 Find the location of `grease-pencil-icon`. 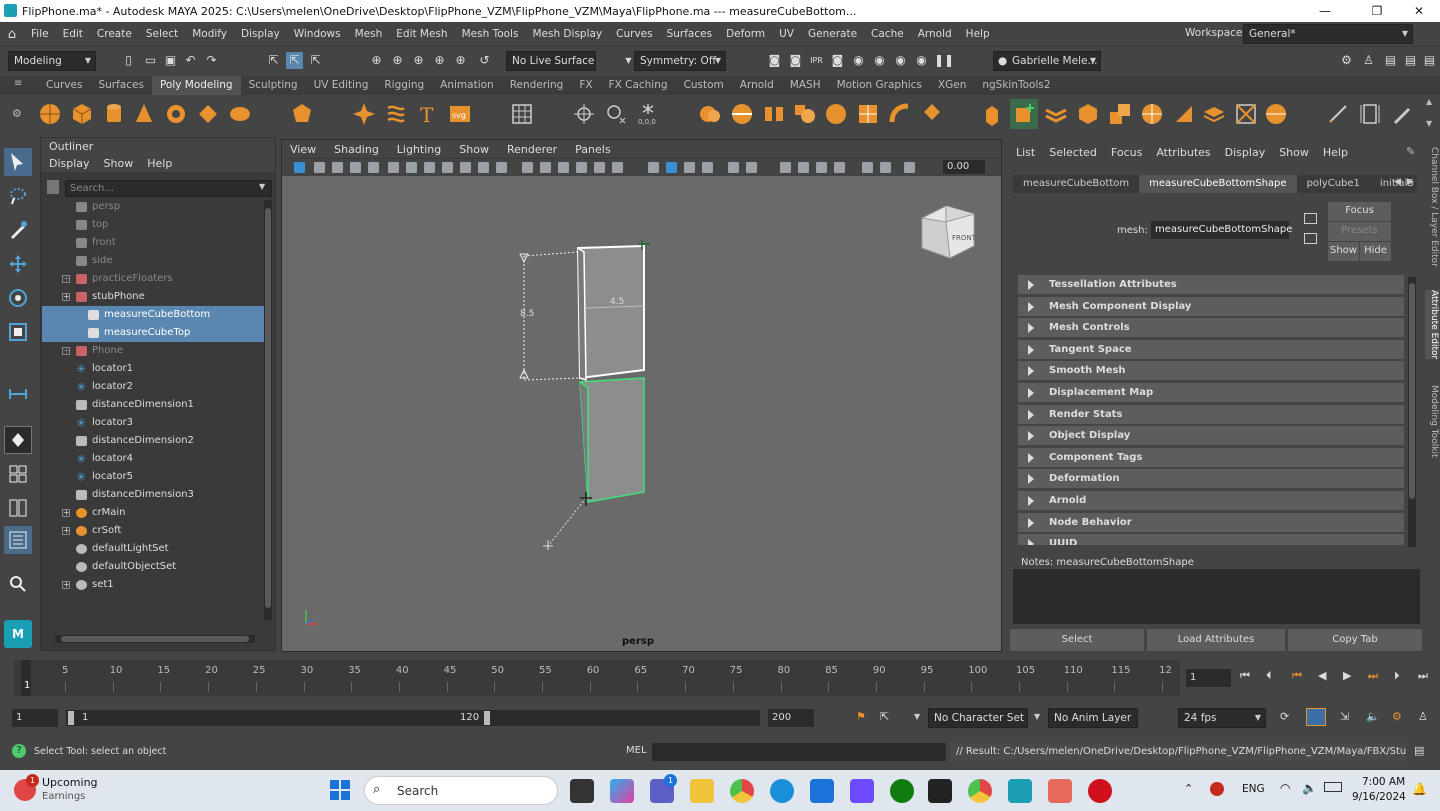

grease-pencil-icon is located at coordinates (373, 167).